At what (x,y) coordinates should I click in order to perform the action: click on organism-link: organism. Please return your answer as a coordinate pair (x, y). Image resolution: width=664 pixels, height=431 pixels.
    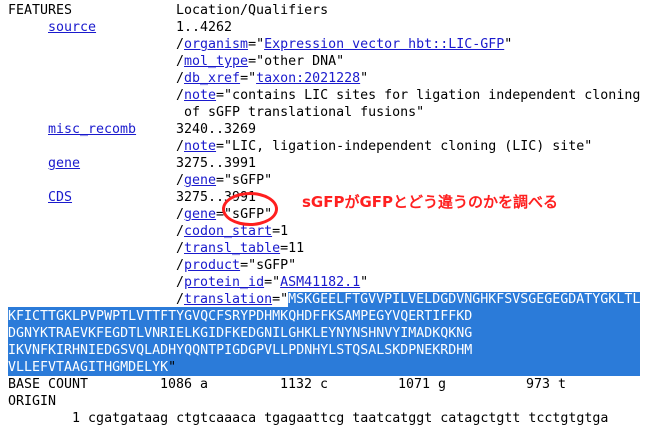
    Looking at the image, I should click on (216, 44).